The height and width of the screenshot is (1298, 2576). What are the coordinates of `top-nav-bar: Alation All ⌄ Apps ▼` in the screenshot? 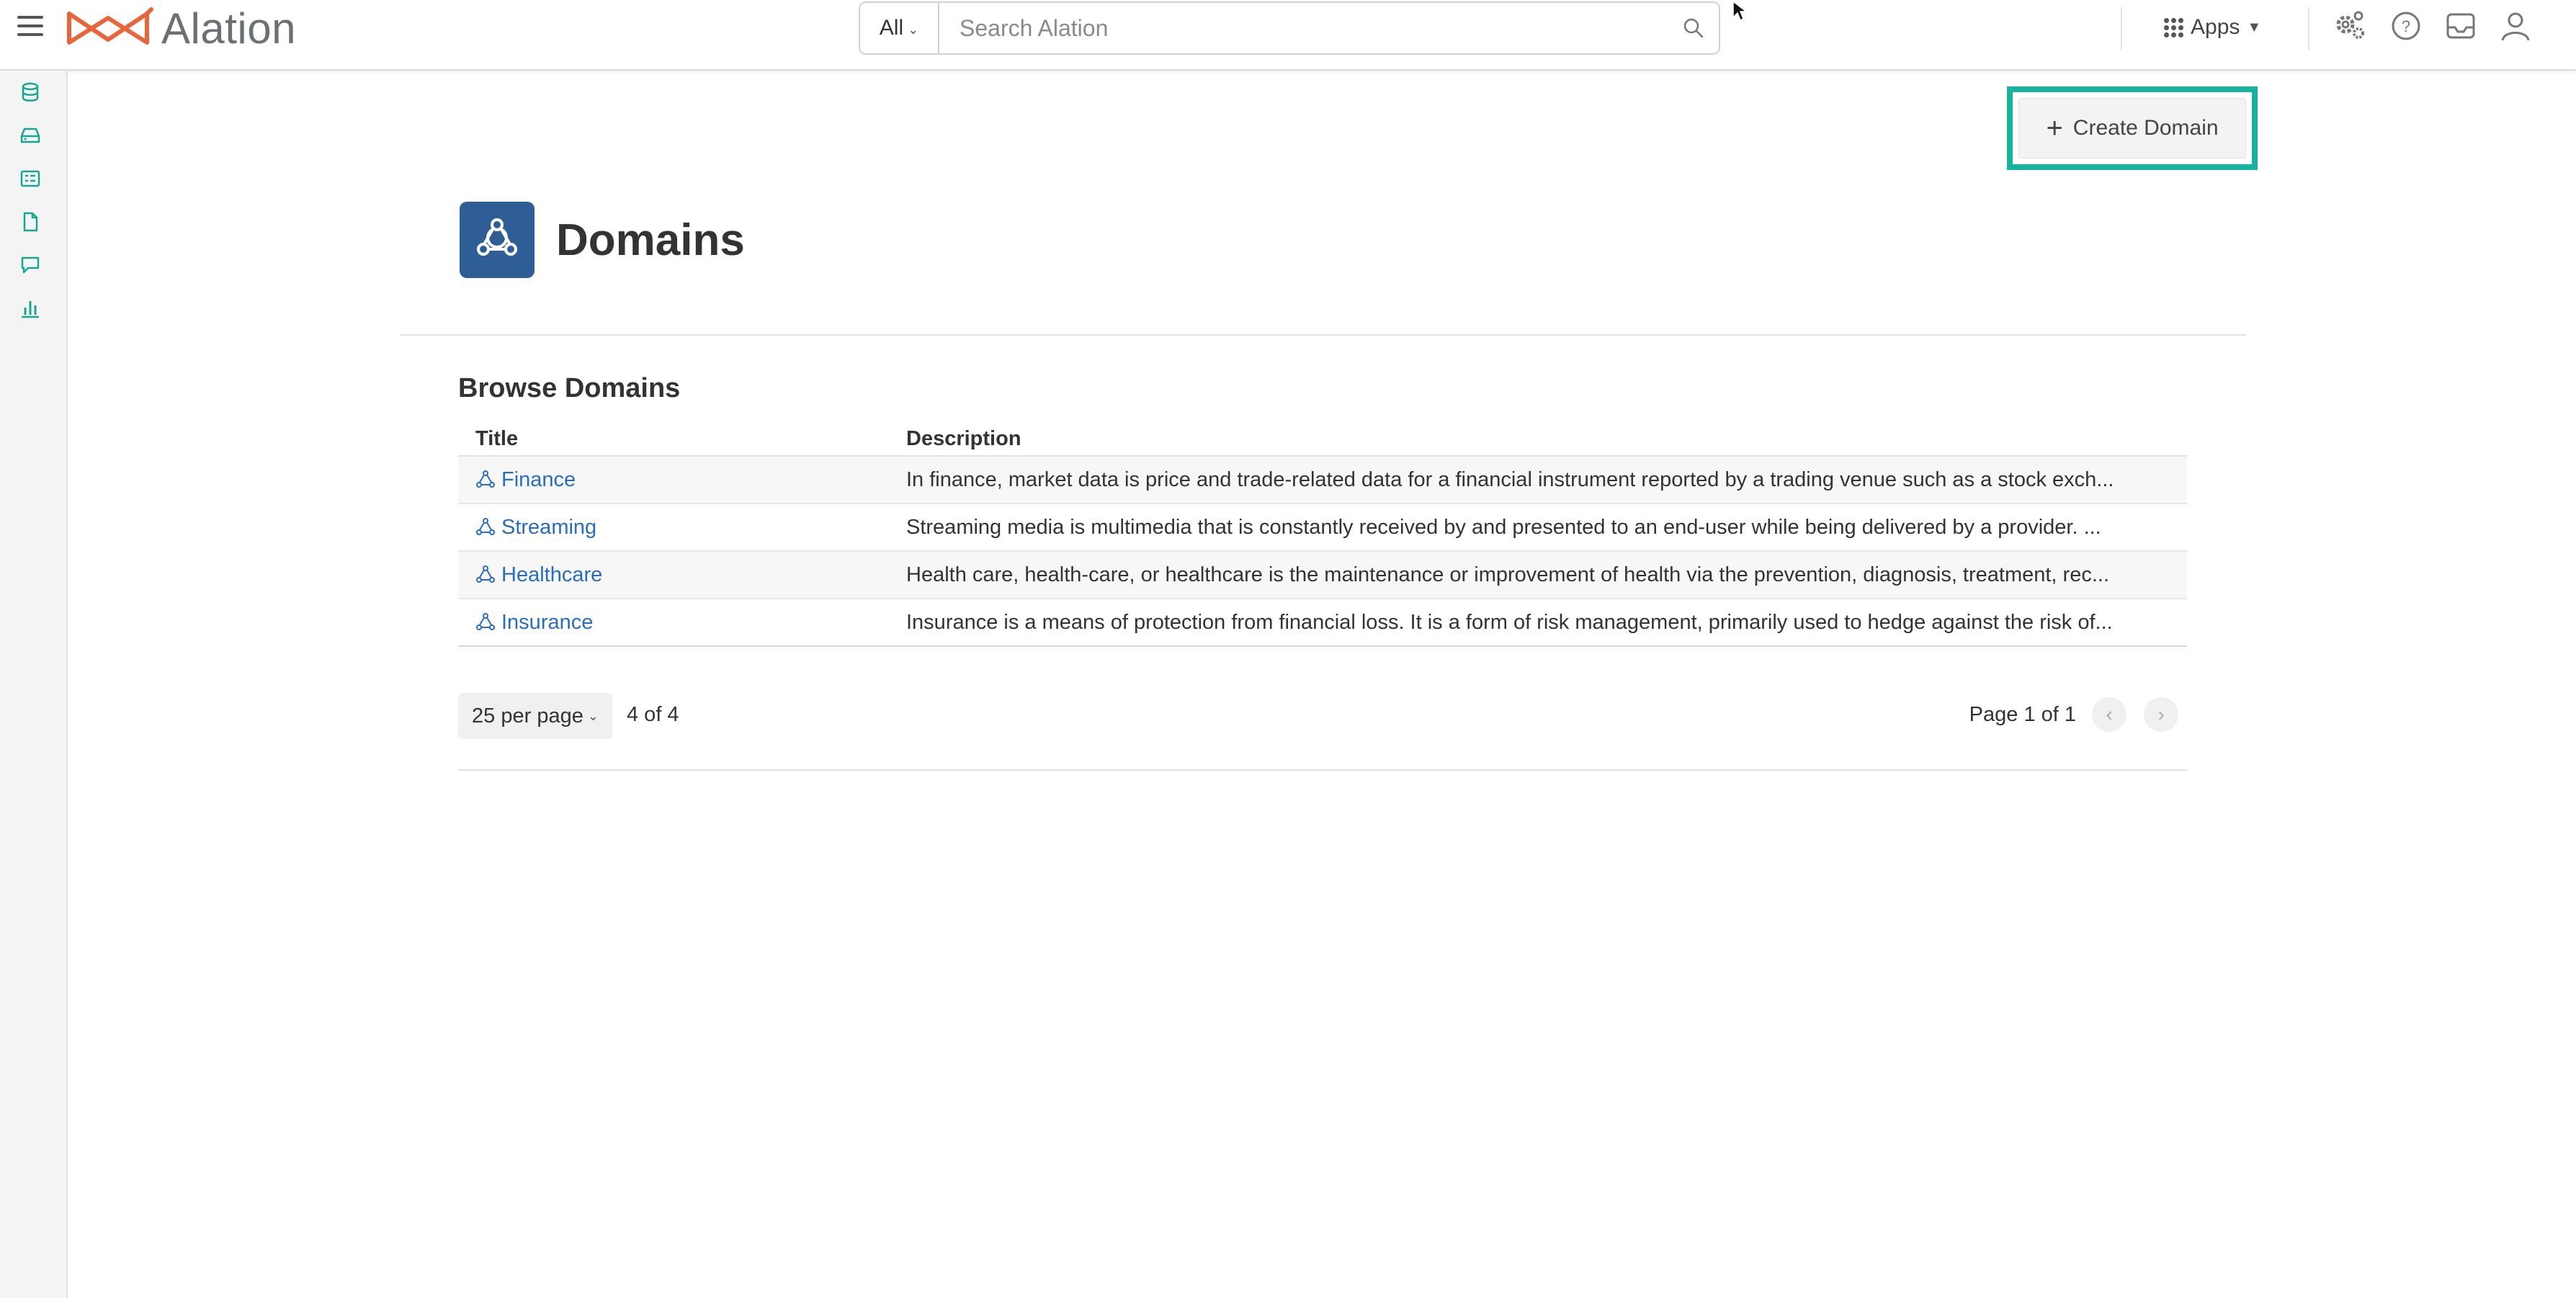 It's located at (1288, 35).